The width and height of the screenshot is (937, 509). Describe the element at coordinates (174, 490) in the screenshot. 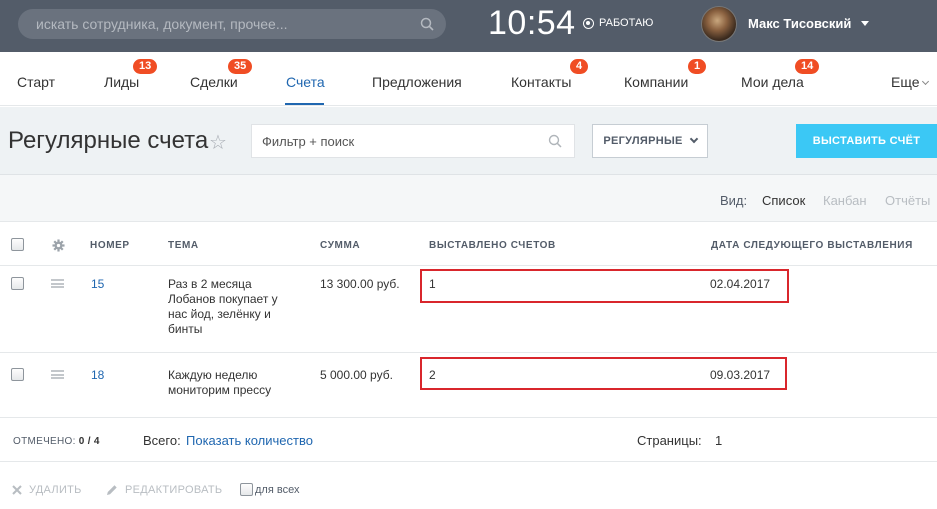

I see `edit-button-label: РЕДАКТИРОВАТЬ` at that location.